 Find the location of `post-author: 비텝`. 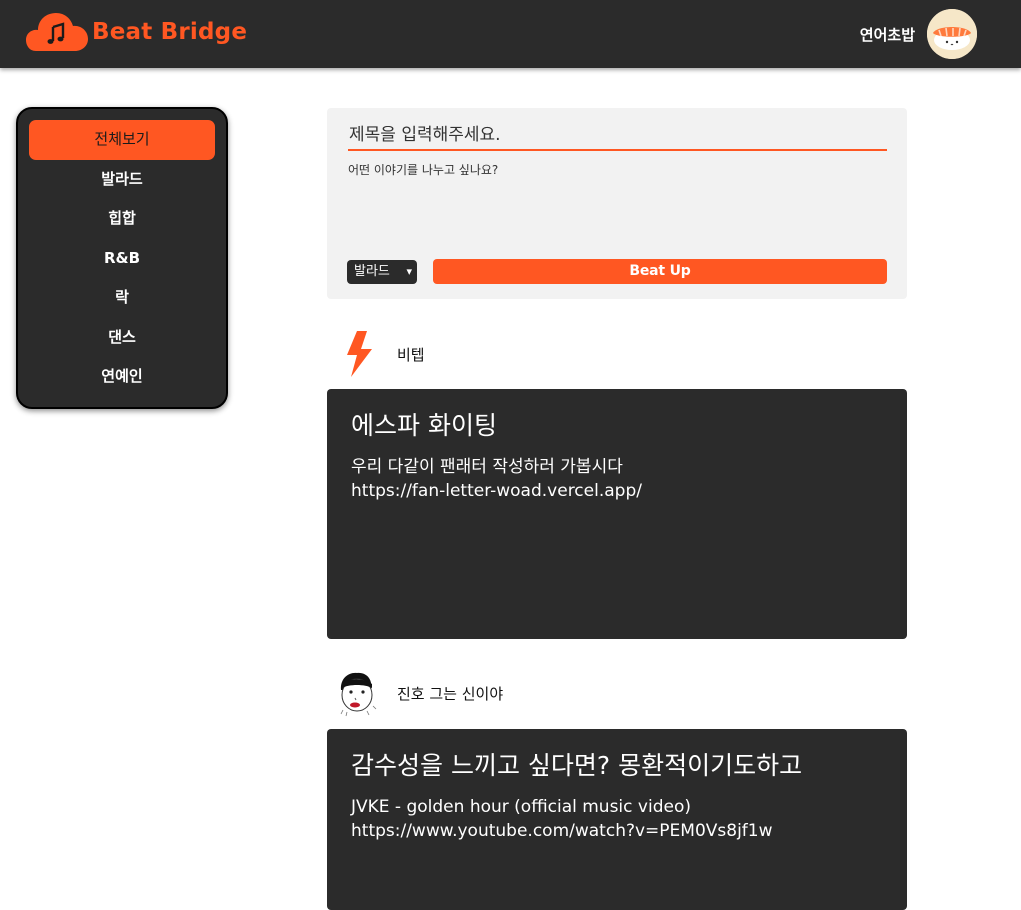

post-author: 비텝 is located at coordinates (380, 354).